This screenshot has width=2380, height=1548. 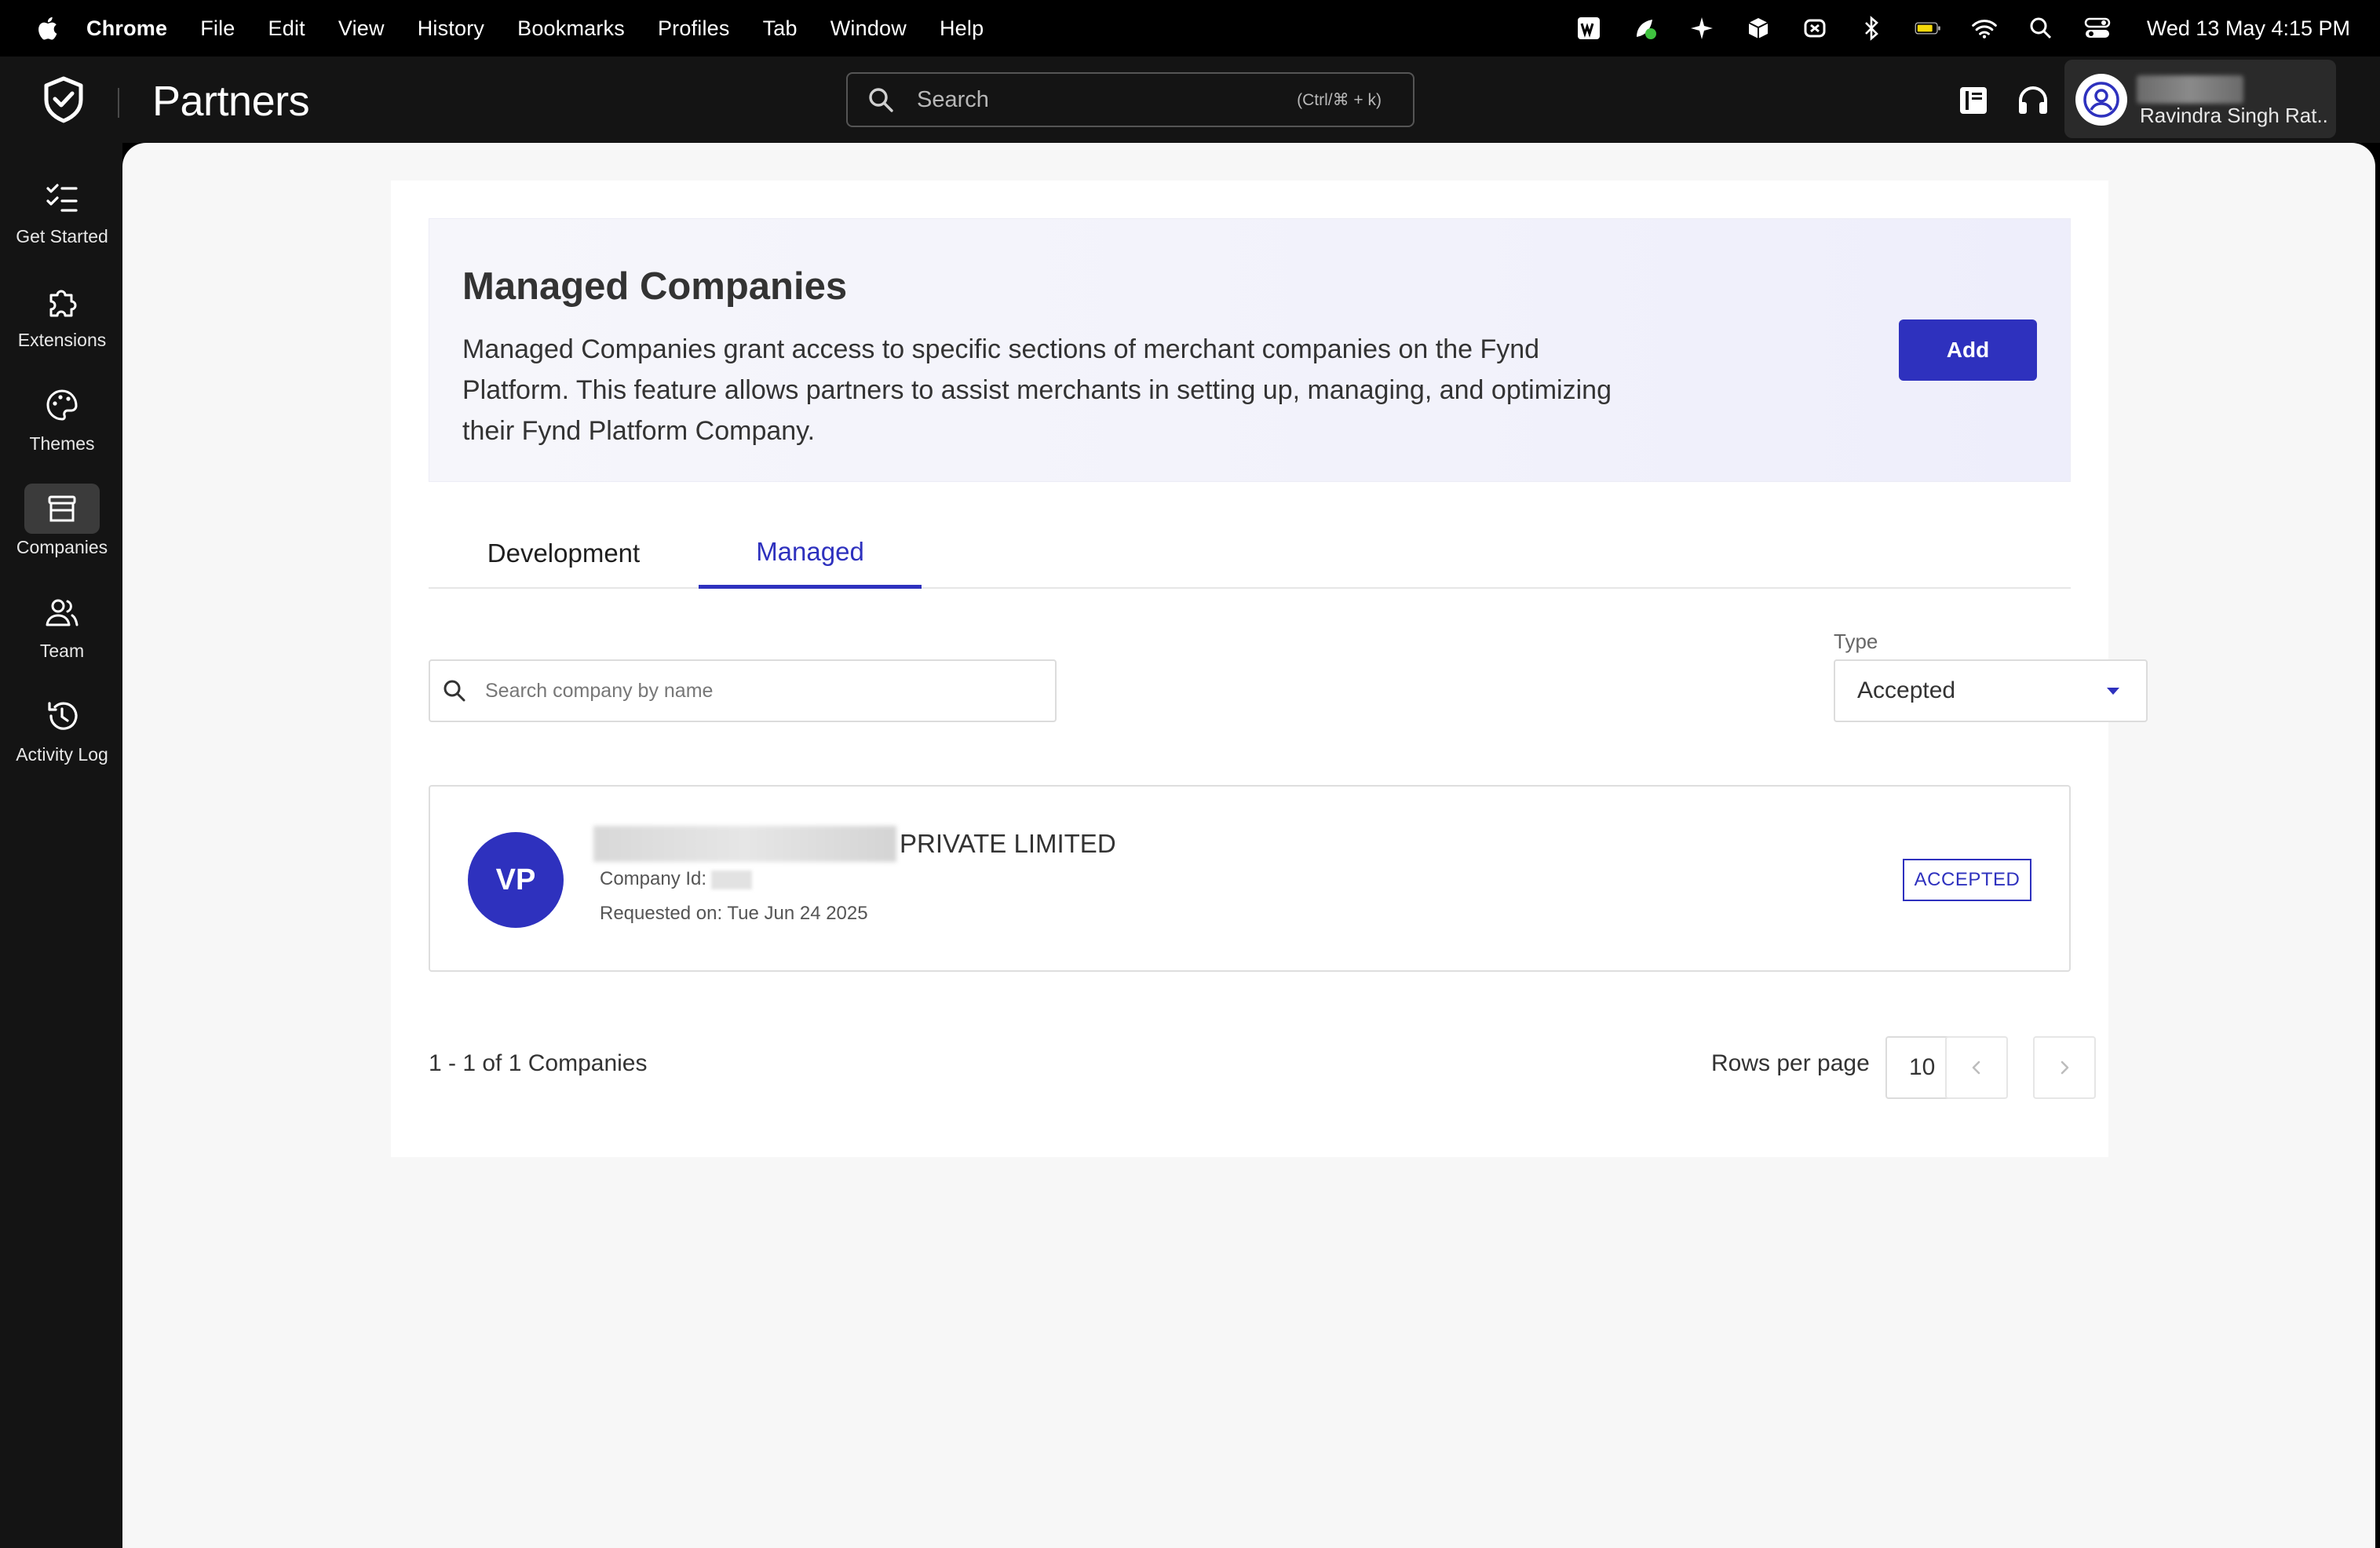 I want to click on sidebar-item-get-started: Get Started, so click(x=62, y=210).